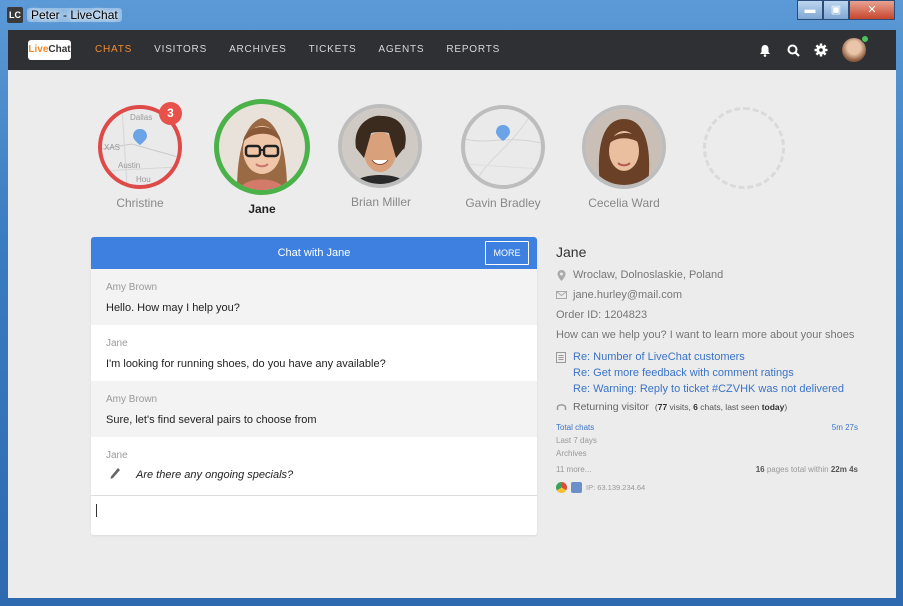 This screenshot has width=903, height=606. Describe the element at coordinates (793, 50) in the screenshot. I see `search-icon` at that location.